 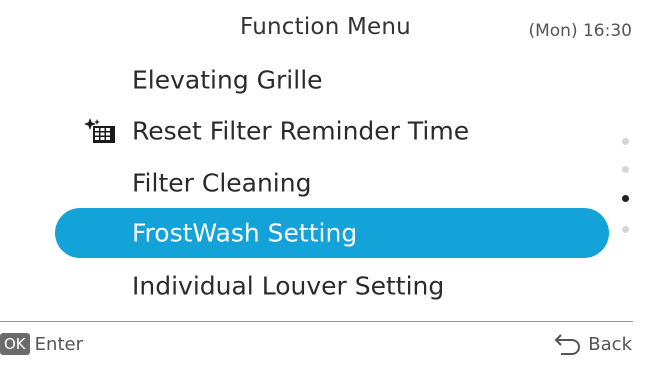 What do you see at coordinates (316, 321) in the screenshot?
I see `footer-divider` at bounding box center [316, 321].